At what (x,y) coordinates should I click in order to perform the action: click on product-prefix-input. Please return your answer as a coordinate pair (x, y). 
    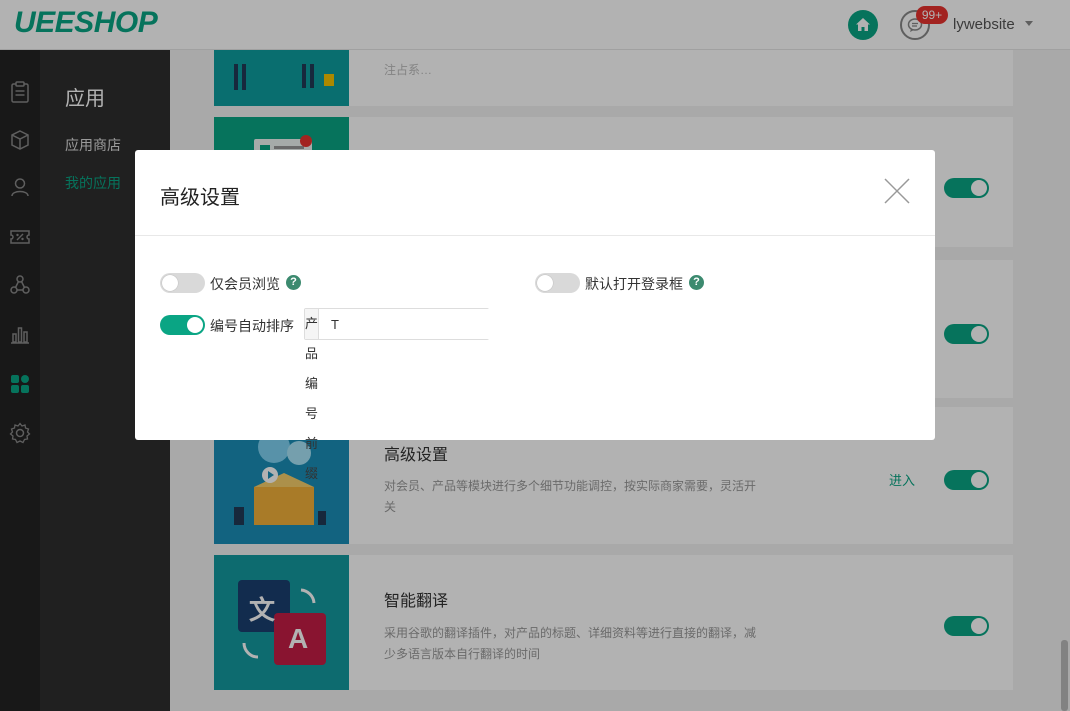
    Looking at the image, I should click on (413, 324).